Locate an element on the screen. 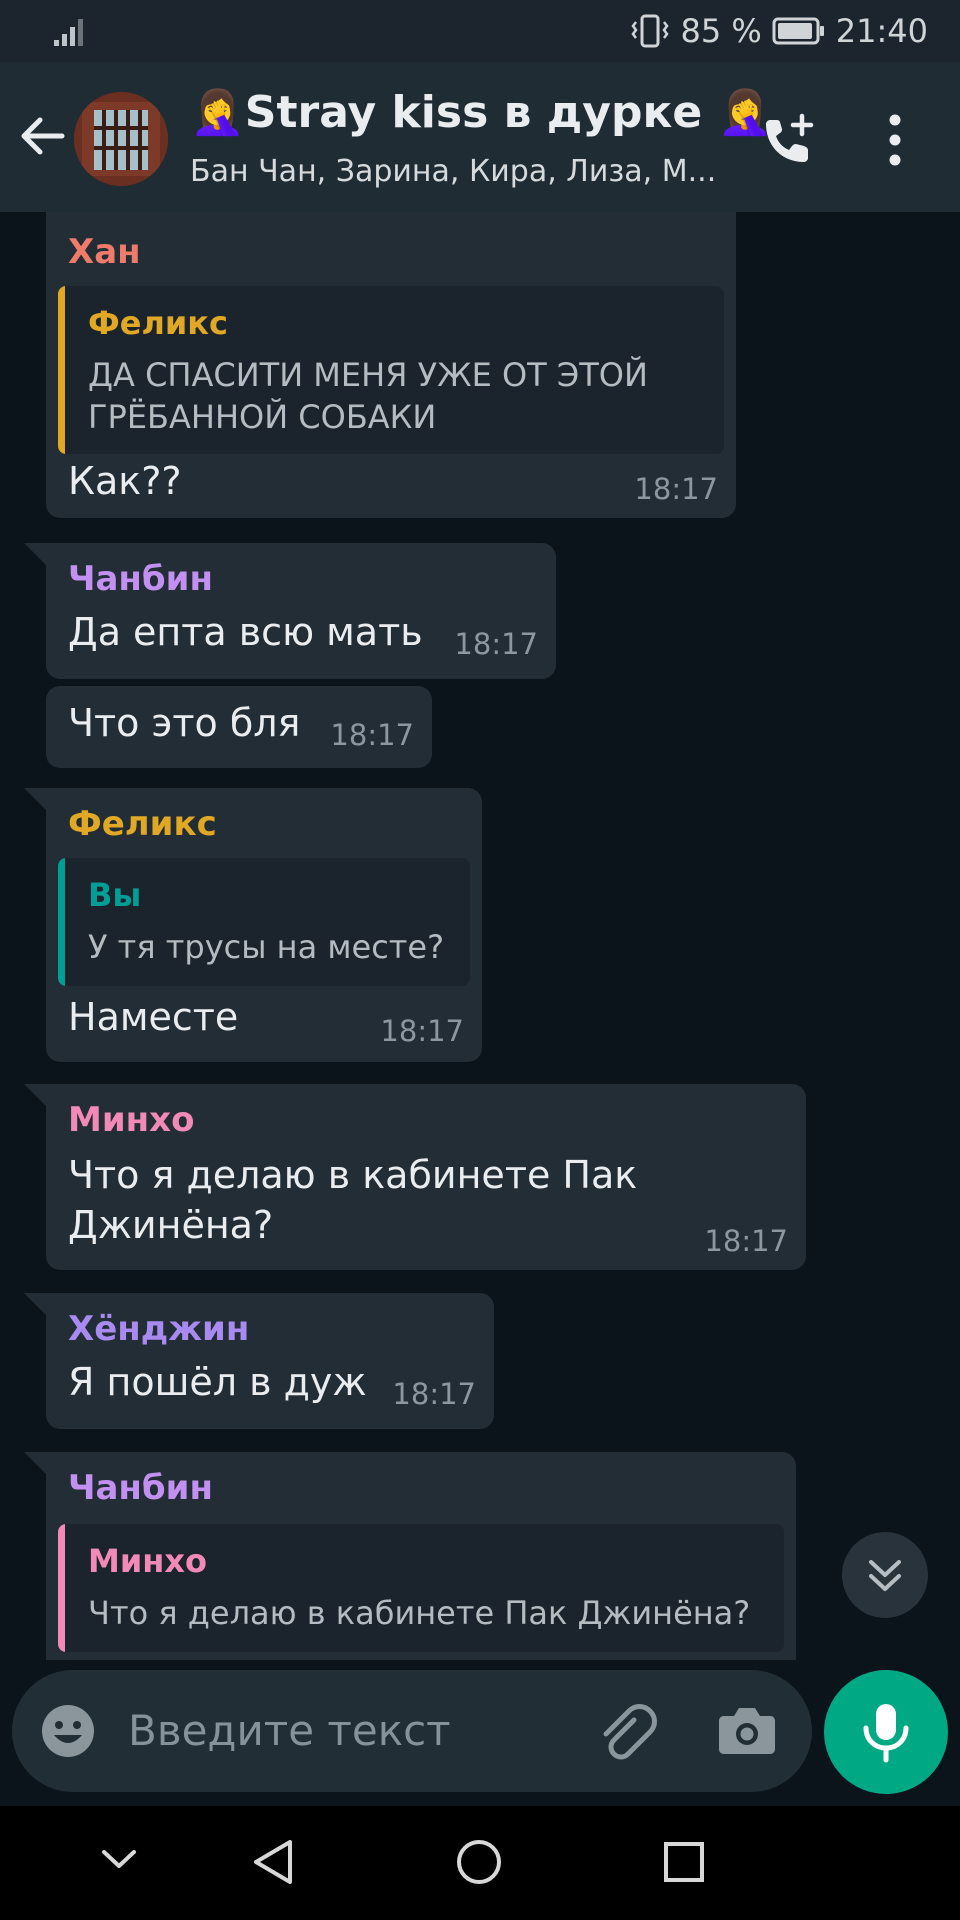 The image size is (960, 1920). quote-sender: Феликс is located at coordinates (158, 323).